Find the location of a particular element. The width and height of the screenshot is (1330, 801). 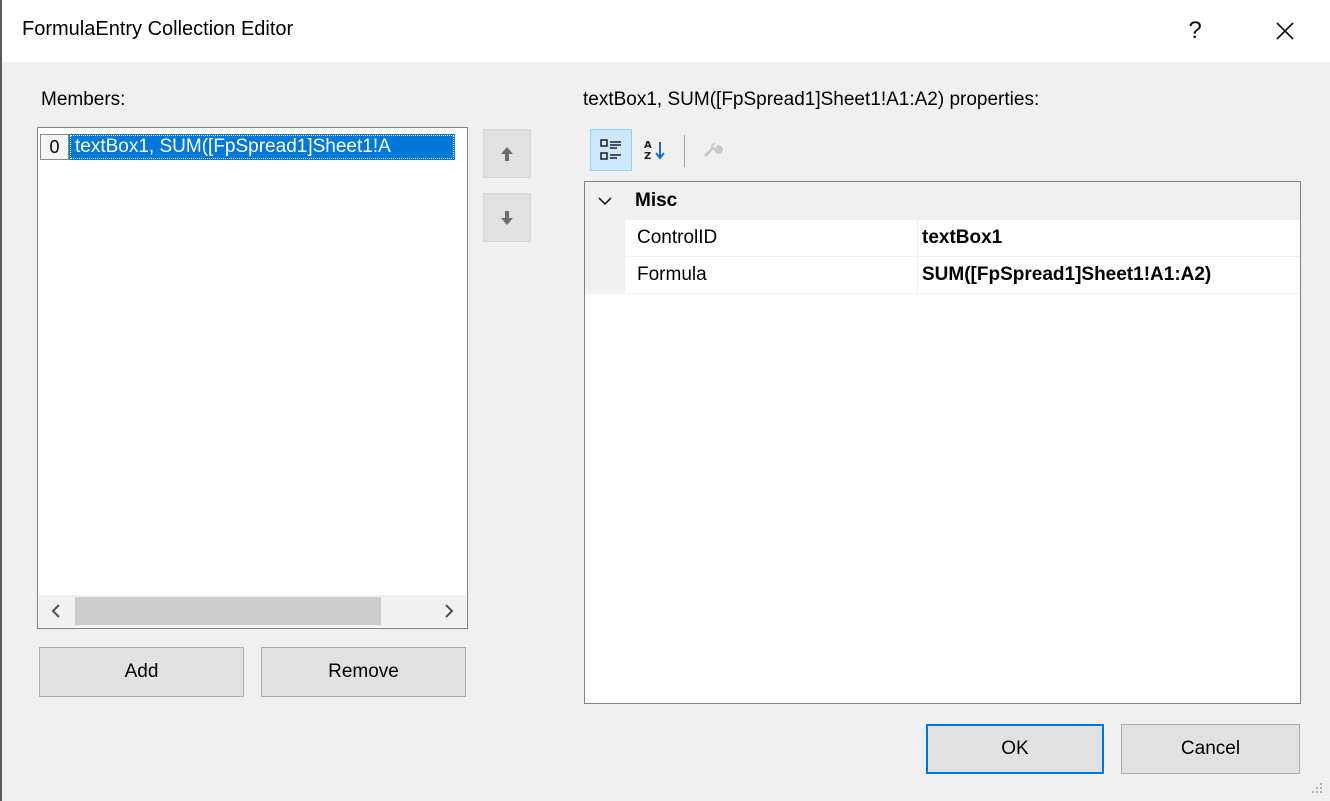

resize-grip-icon is located at coordinates (1316, 787).